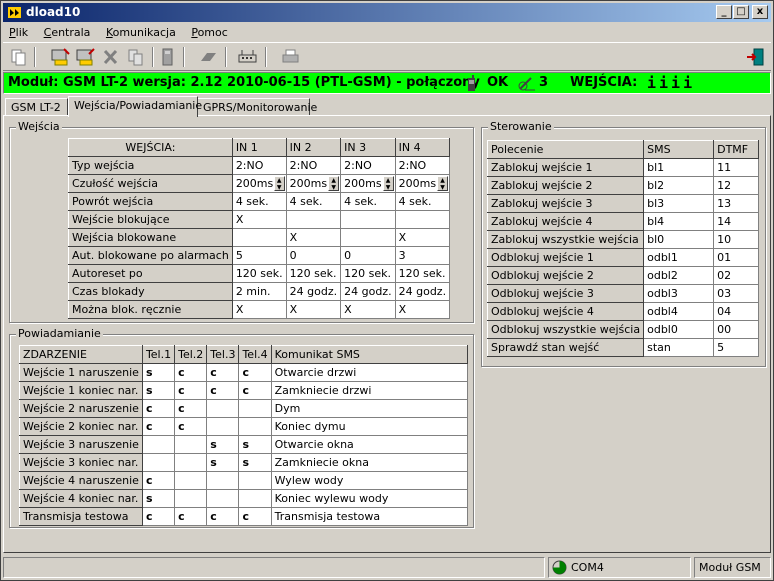 This screenshot has width=774, height=581. What do you see at coordinates (257, 107) in the screenshot?
I see `tab-gprs-monitorowanie: GPRS/Monitorowanie` at bounding box center [257, 107].